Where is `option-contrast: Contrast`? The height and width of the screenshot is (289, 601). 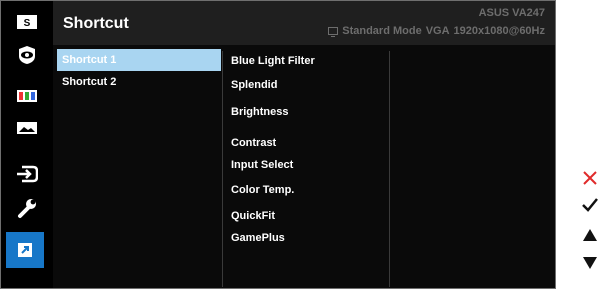 option-contrast: Contrast is located at coordinates (311, 143).